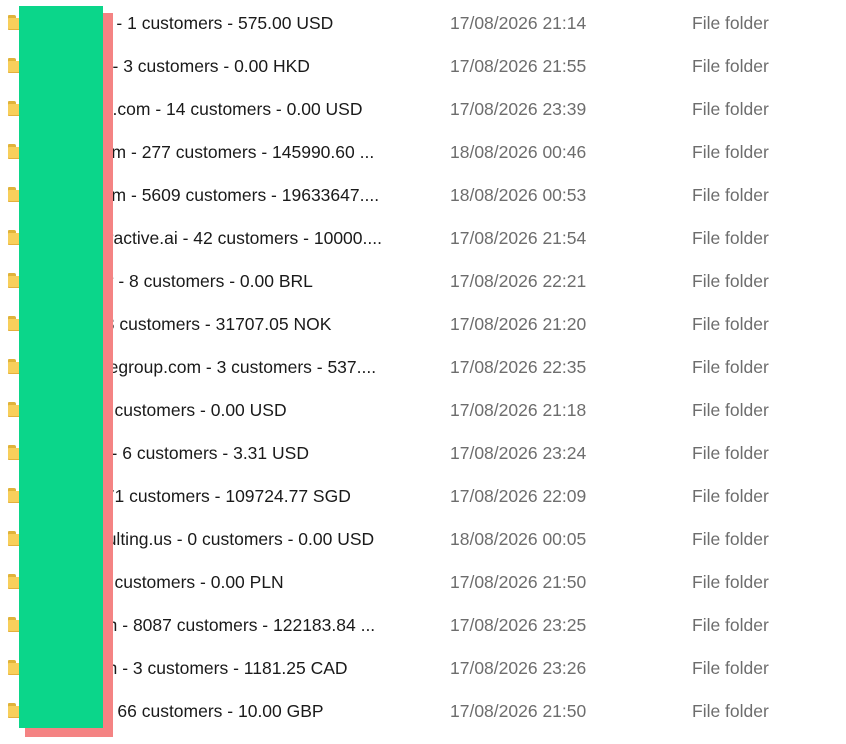  Describe the element at coordinates (244, 66) in the screenshot. I see `file-name: 9.com - 3 customers - 0.00 HKD` at that location.